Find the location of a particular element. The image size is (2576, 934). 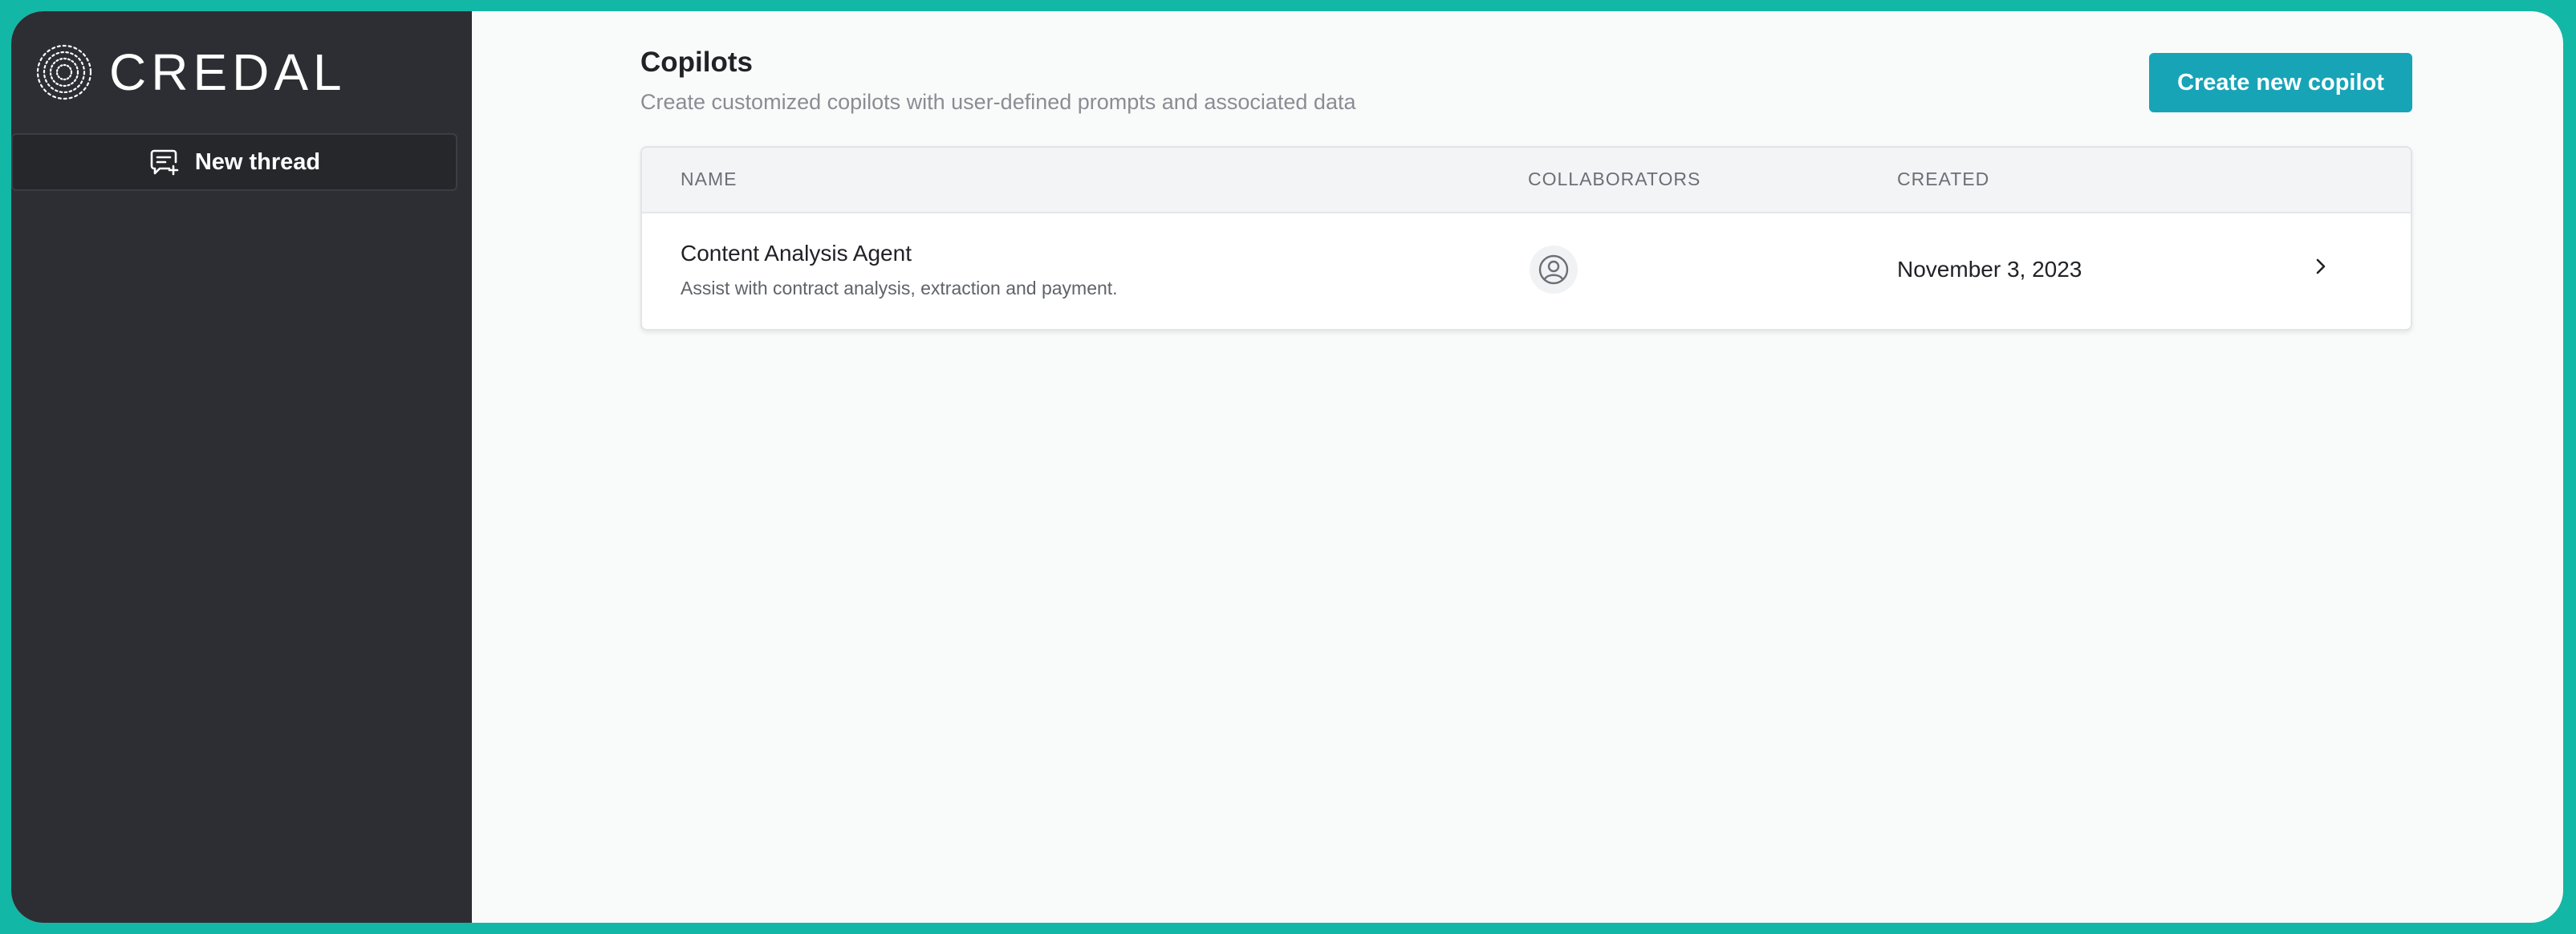

table-header: NAME COLLABORATORS CREATED is located at coordinates (1526, 180).